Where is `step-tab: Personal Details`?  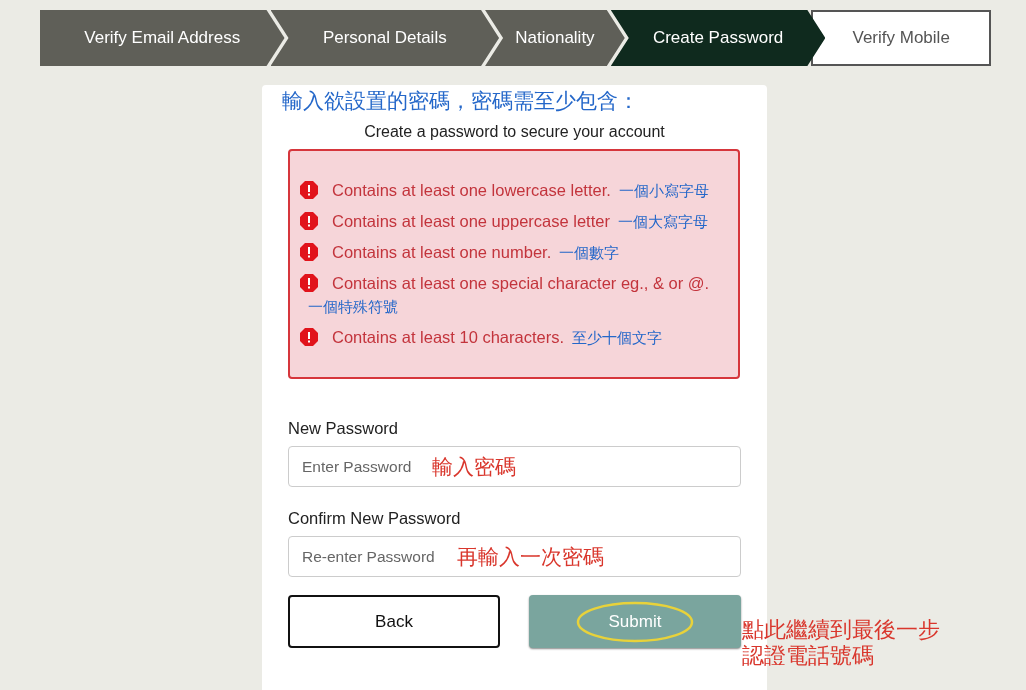 step-tab: Personal Details is located at coordinates (385, 38).